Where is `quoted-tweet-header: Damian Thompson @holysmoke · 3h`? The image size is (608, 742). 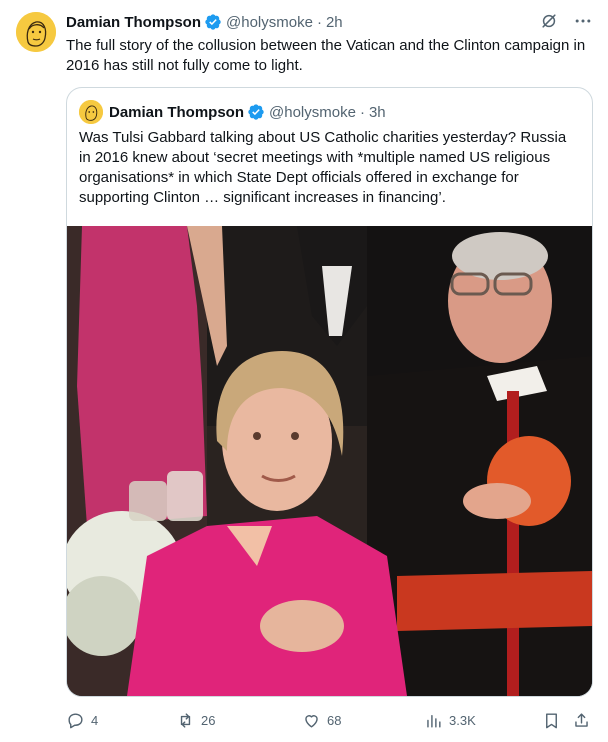 quoted-tweet-header: Damian Thompson @holysmoke · 3h is located at coordinates (232, 112).